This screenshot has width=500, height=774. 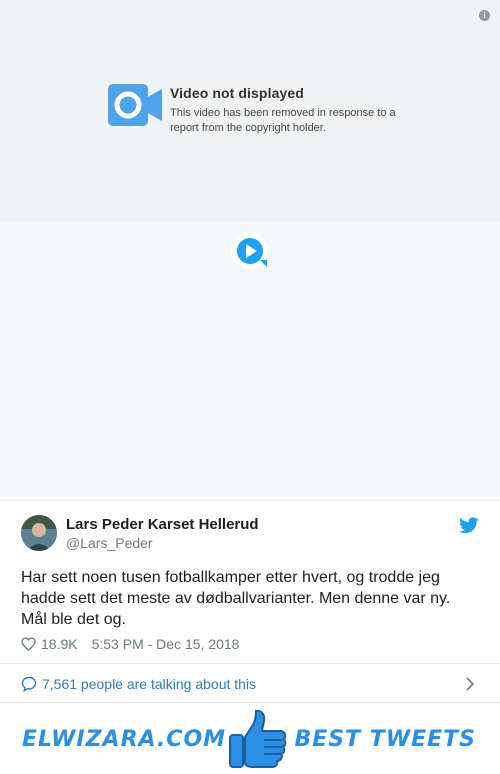 What do you see at coordinates (59, 644) in the screenshot?
I see `like-count: 18.9K` at bounding box center [59, 644].